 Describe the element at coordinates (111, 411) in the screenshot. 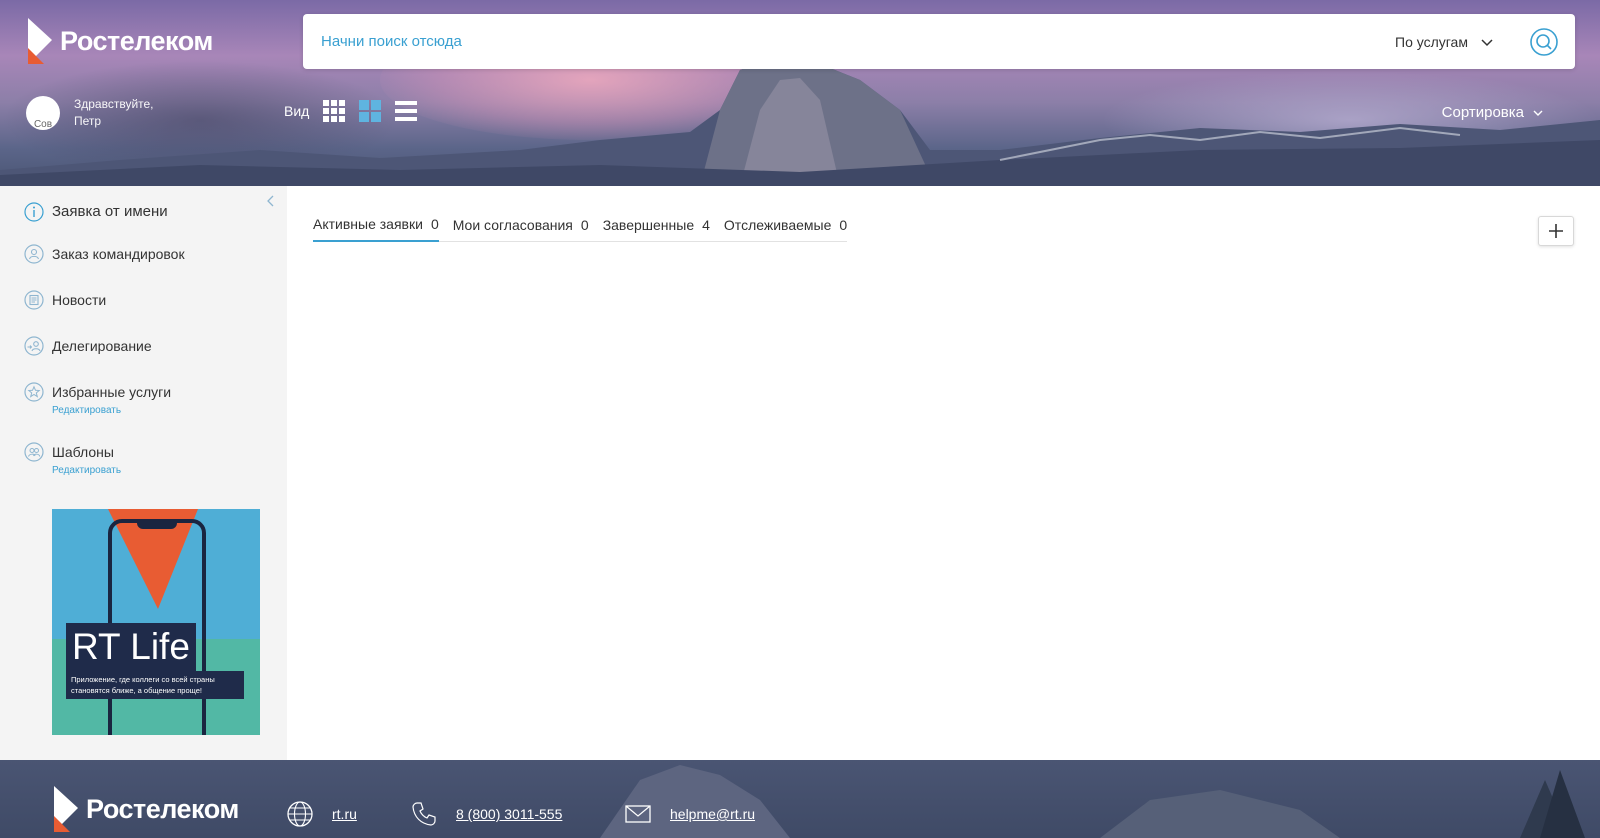

I see `edit-favorites-link: Редактировать` at that location.